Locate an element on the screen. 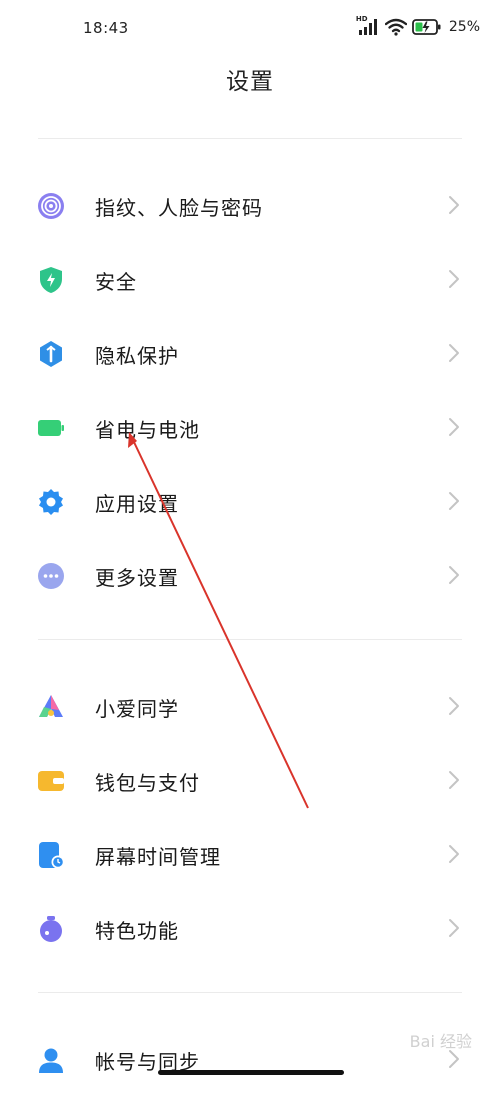 The height and width of the screenshot is (1096, 500). settings-item-label: 安全 is located at coordinates (116, 282).